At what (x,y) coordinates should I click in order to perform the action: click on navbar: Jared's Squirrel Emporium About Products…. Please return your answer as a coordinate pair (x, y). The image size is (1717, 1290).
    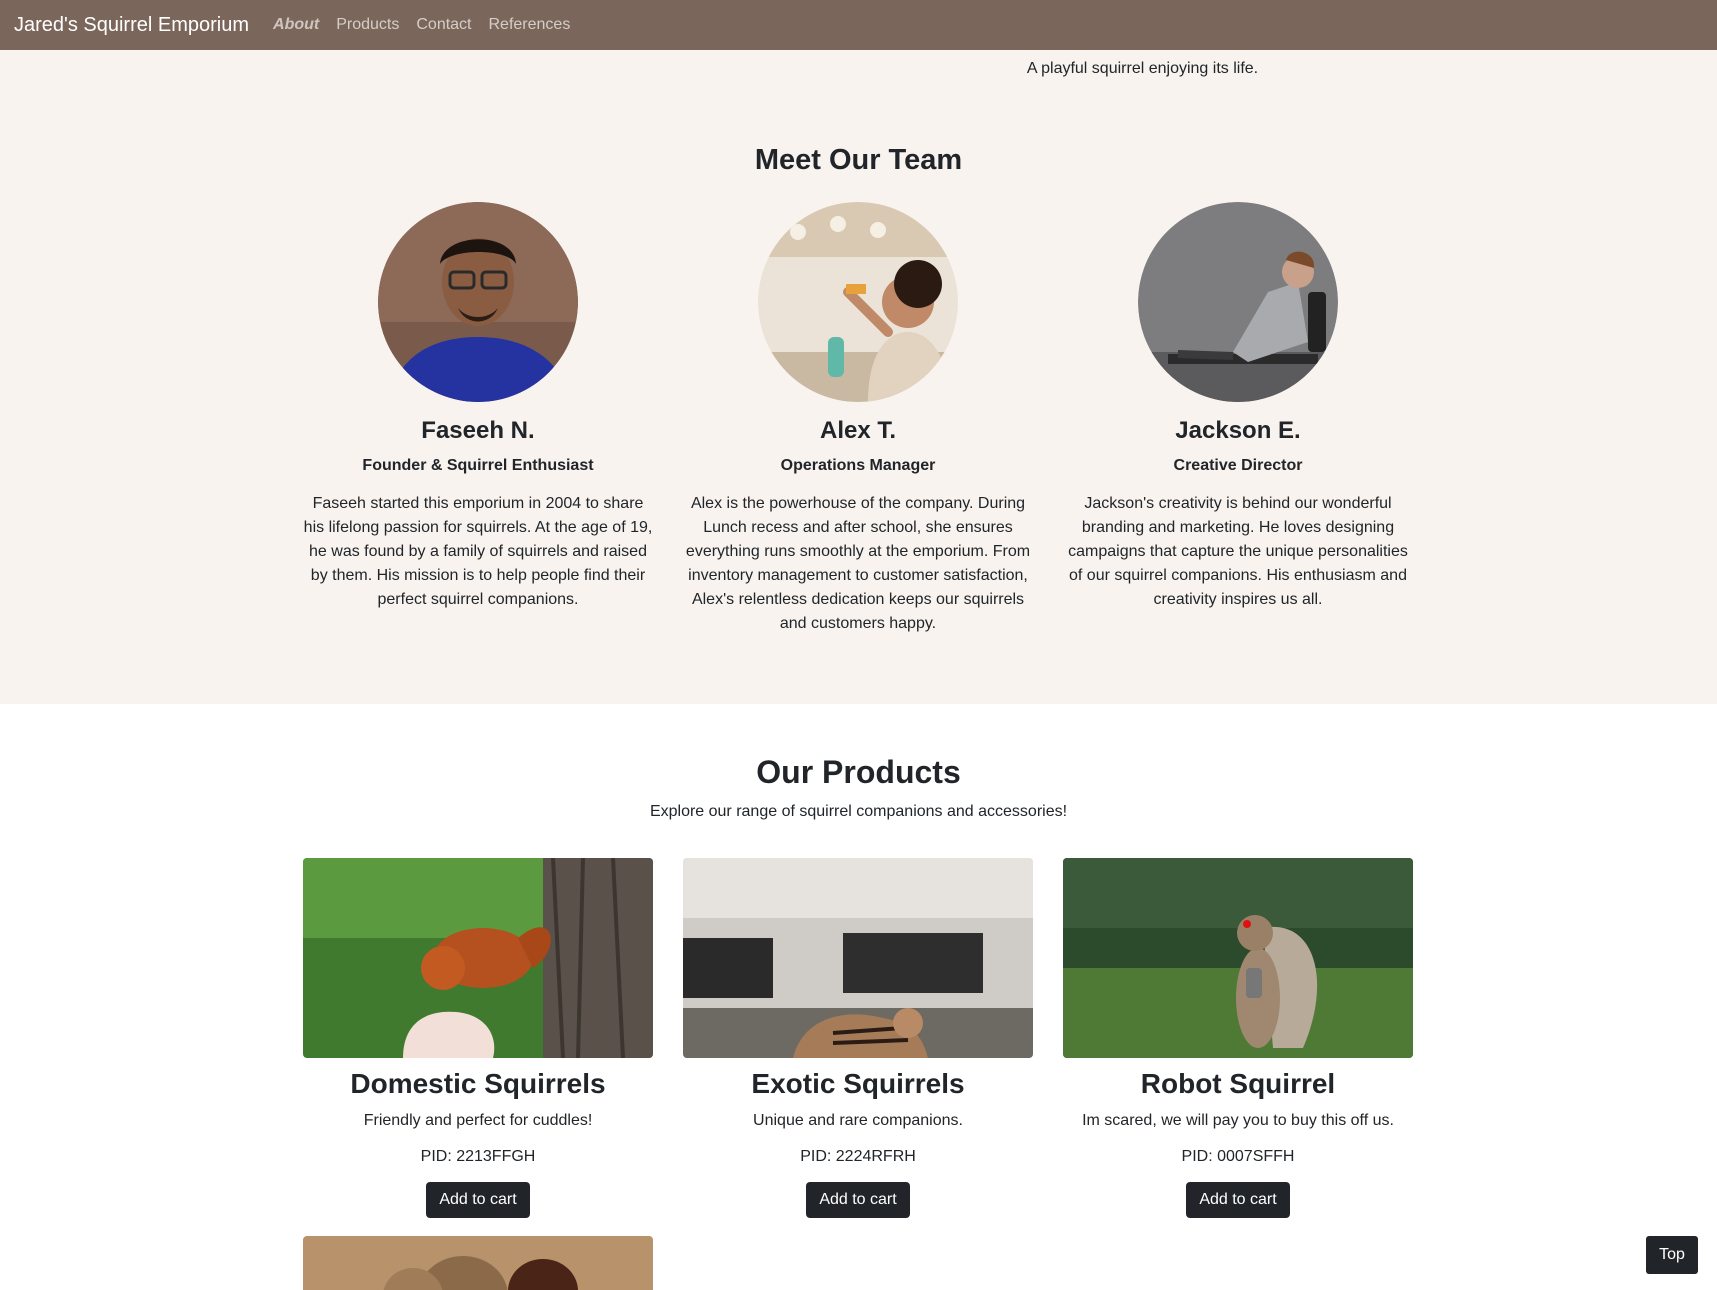
    Looking at the image, I should click on (858, 25).